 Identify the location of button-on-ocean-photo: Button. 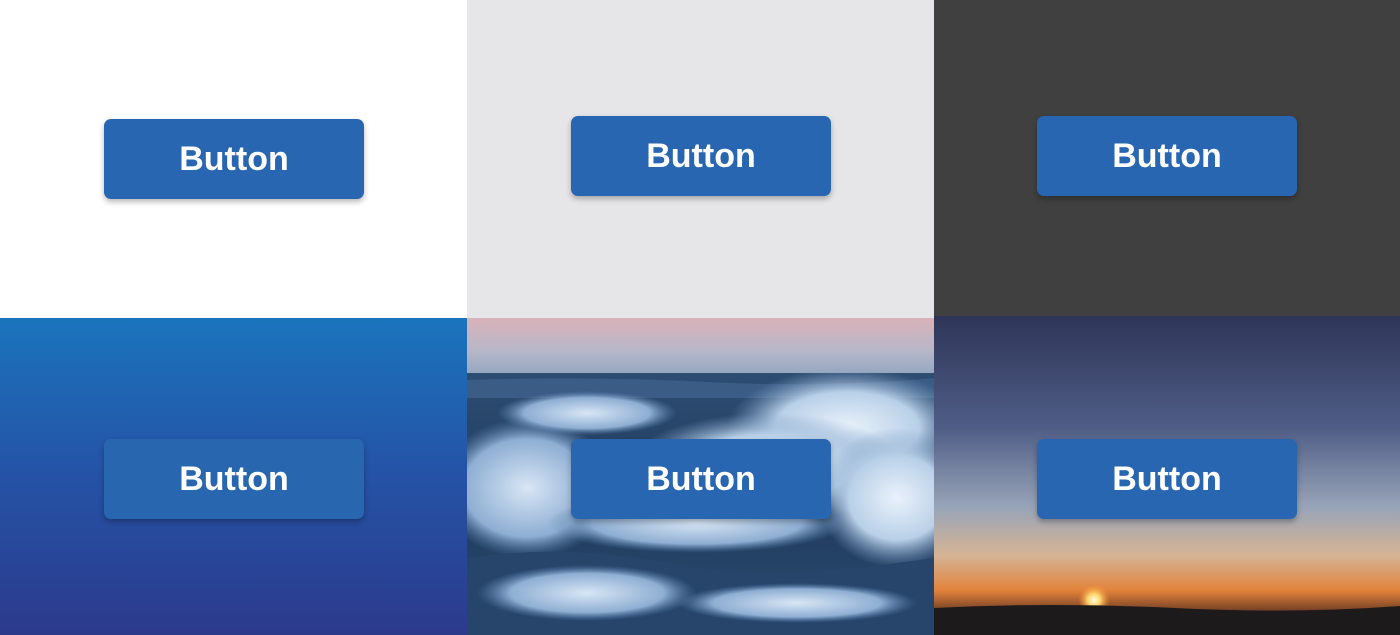
(701, 479).